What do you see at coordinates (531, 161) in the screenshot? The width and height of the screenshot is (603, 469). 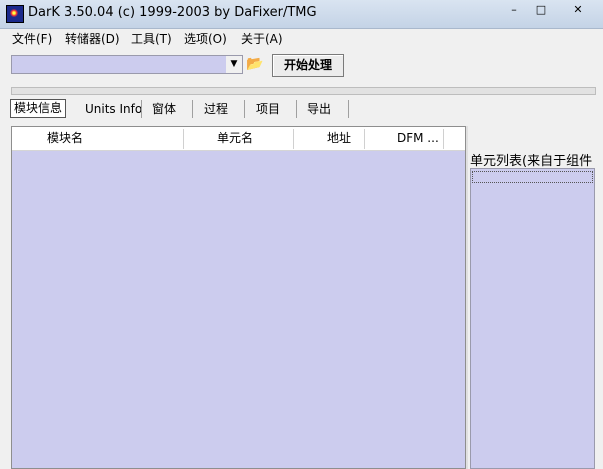 I see `unit-list-label: 单元列表(来自于组件` at bounding box center [531, 161].